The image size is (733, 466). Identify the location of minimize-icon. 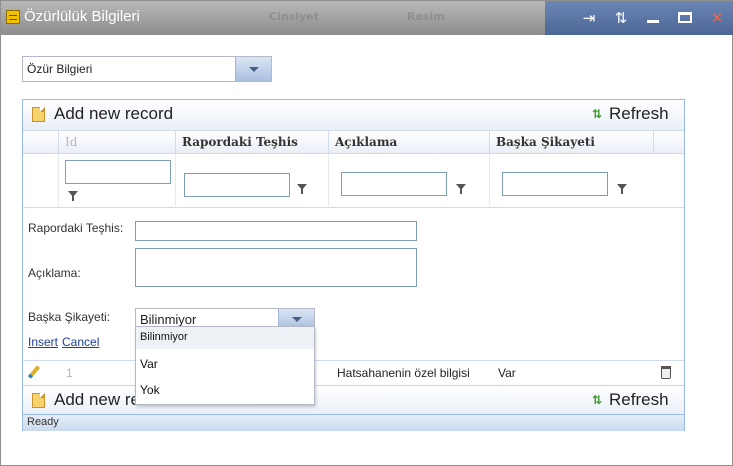
(653, 21).